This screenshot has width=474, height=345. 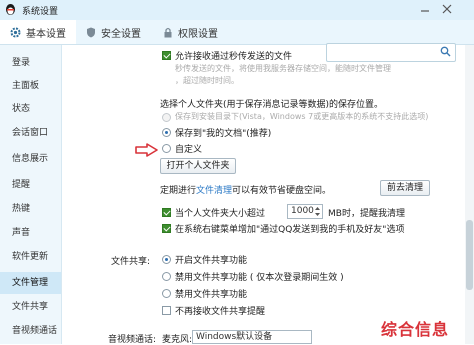 I want to click on microphone-select: Windows默认设备, so click(x=252, y=337).